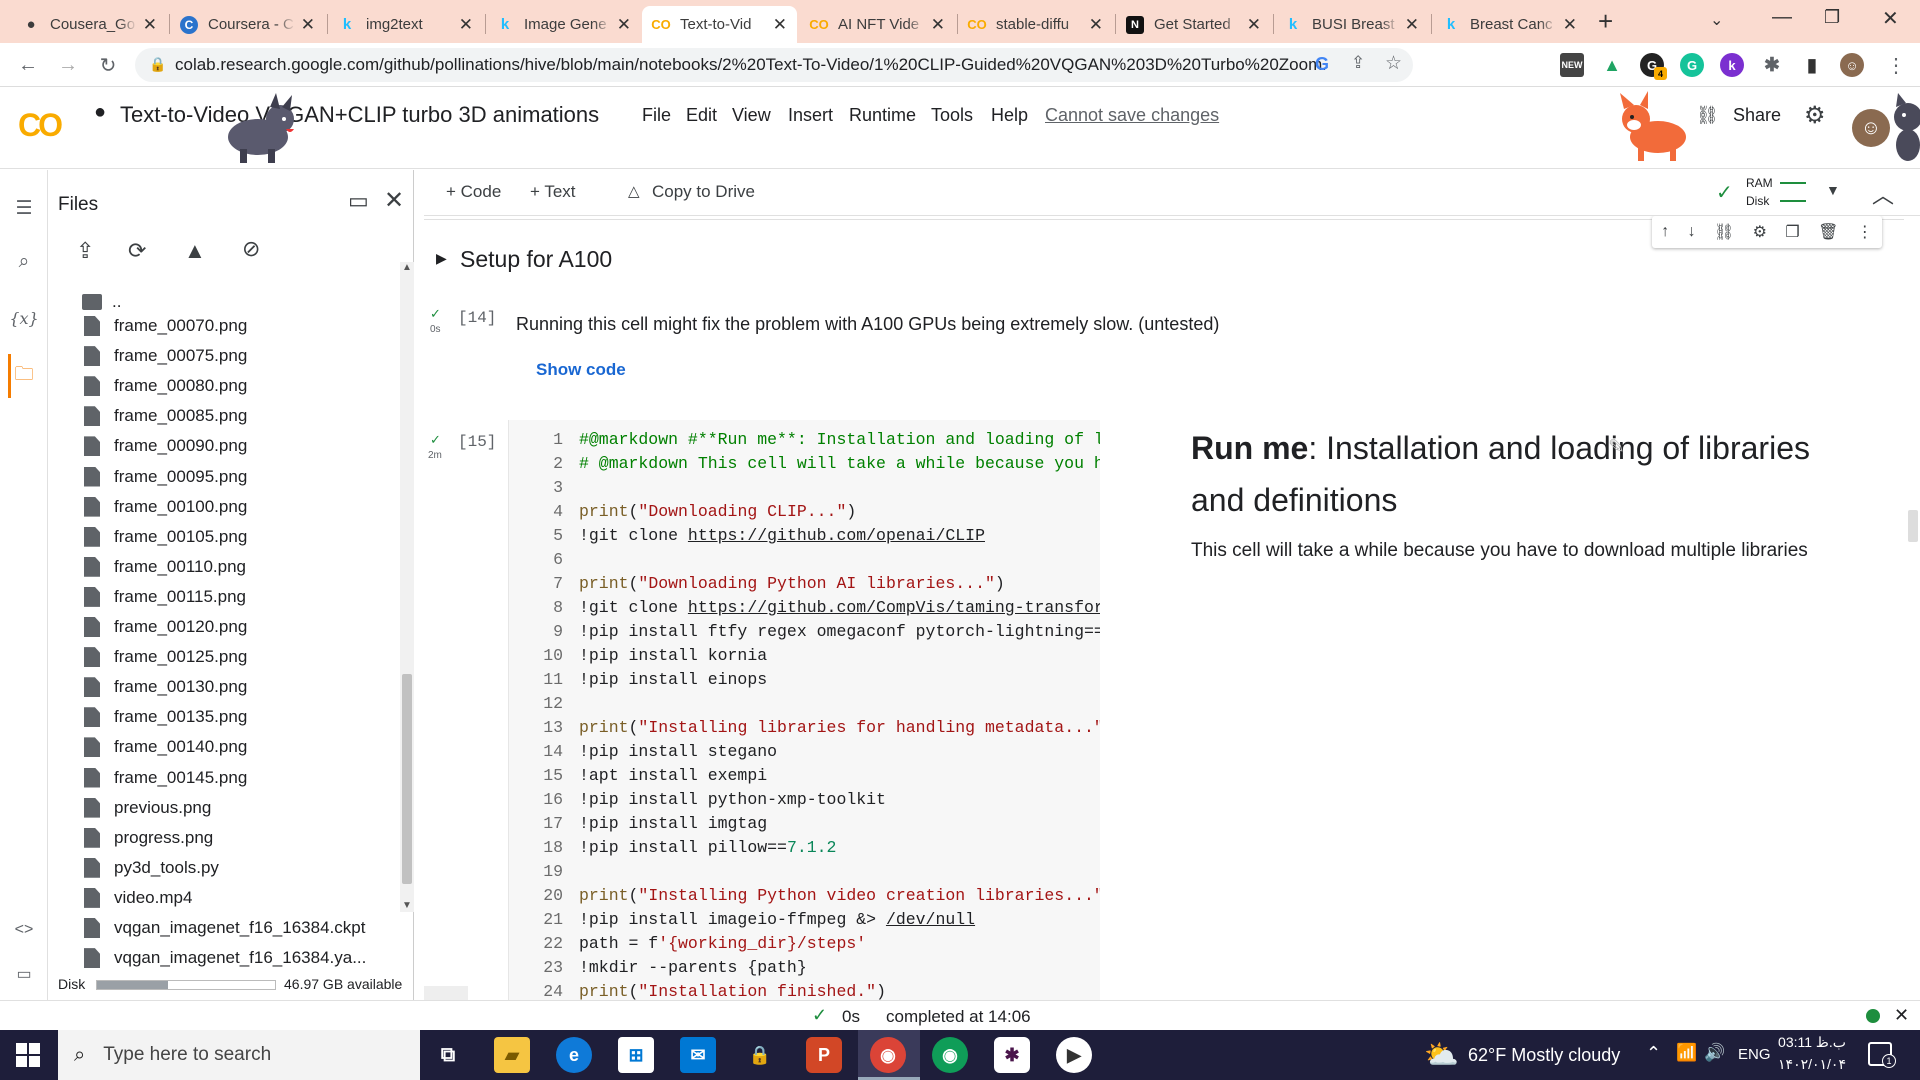 The image size is (1920, 1080). What do you see at coordinates (760, 1055) in the screenshot?
I see `lock-app-icon: 🔒` at bounding box center [760, 1055].